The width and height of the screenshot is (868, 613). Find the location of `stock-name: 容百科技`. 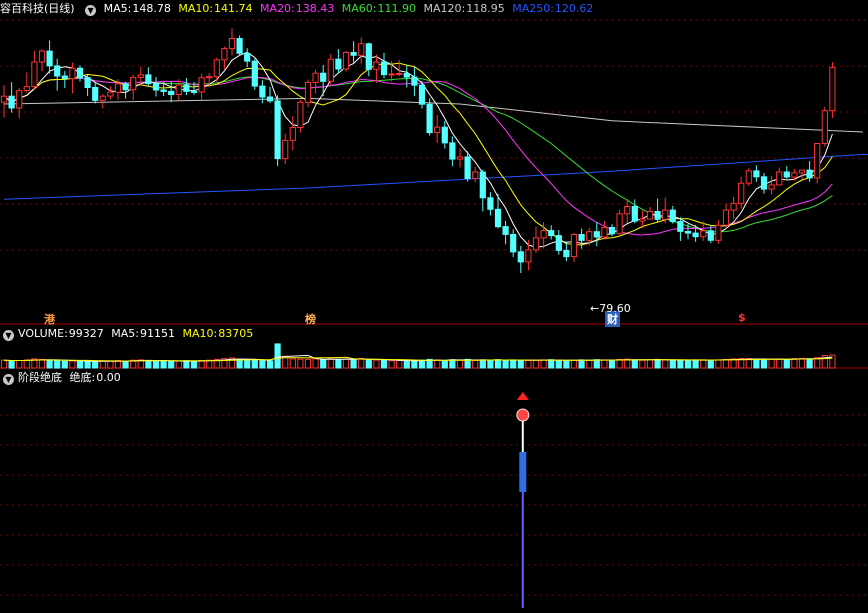

stock-name: 容百科技 is located at coordinates (22, 8).